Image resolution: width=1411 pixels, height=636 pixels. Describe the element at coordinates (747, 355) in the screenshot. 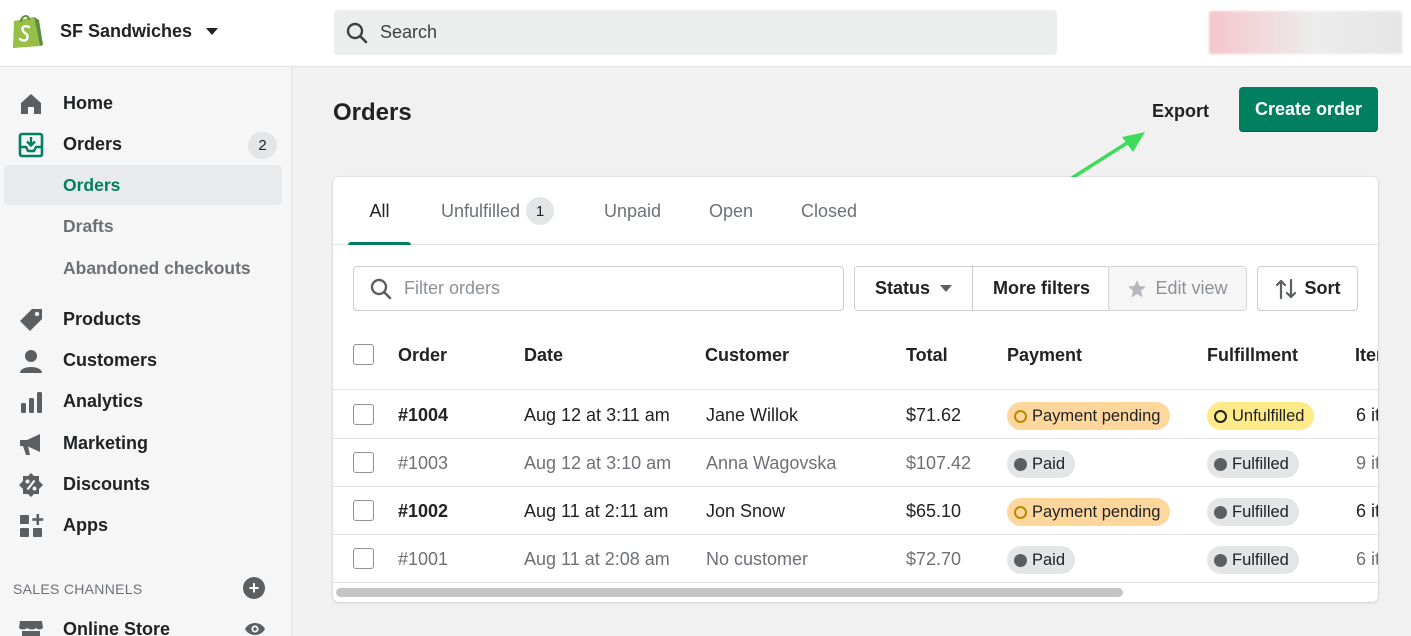

I see `column-header-customer: Customer` at that location.